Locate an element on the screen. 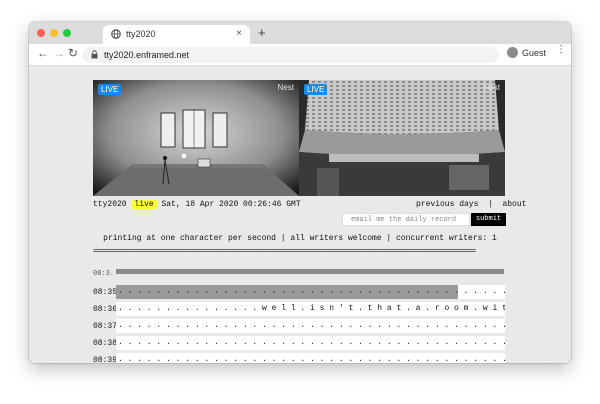 The width and height of the screenshot is (600, 404). machine-camera-image is located at coordinates (402, 138).